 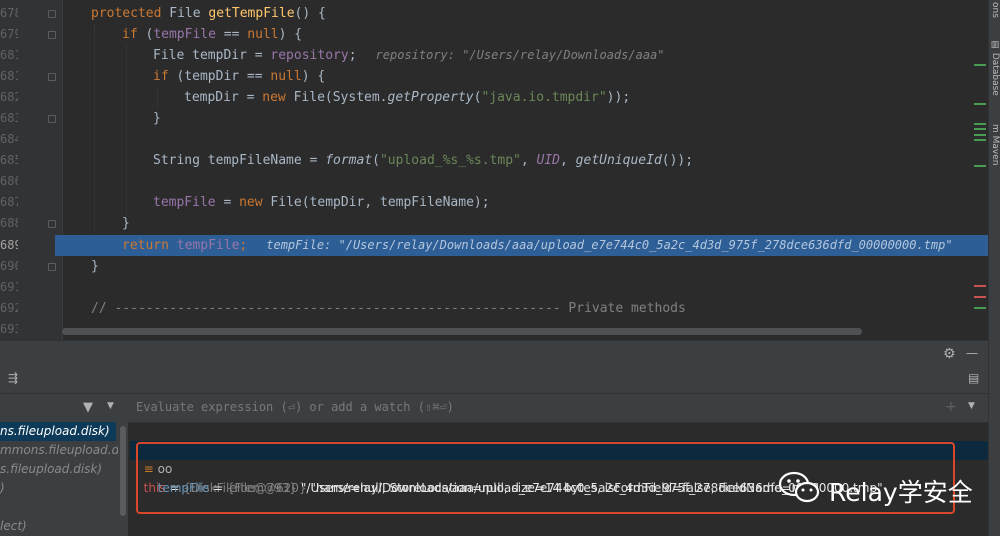 I want to click on filter-icon: ▼, so click(x=88, y=407).